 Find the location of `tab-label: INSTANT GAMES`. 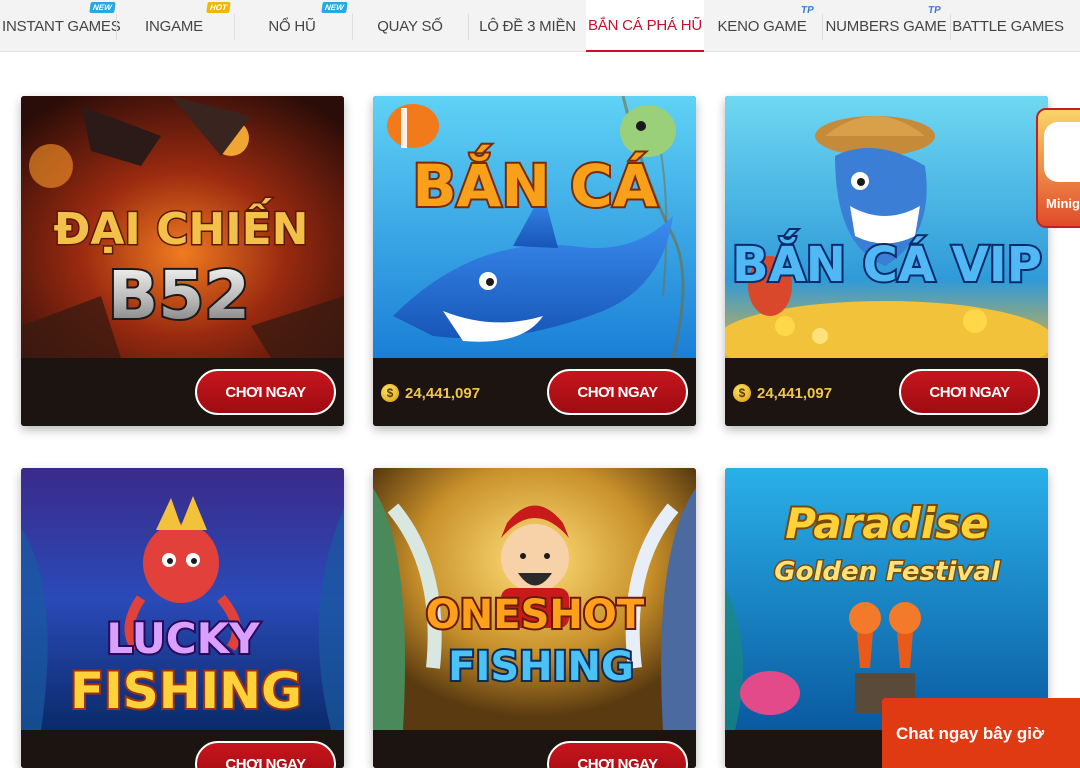

tab-label: INSTANT GAMES is located at coordinates (61, 26).